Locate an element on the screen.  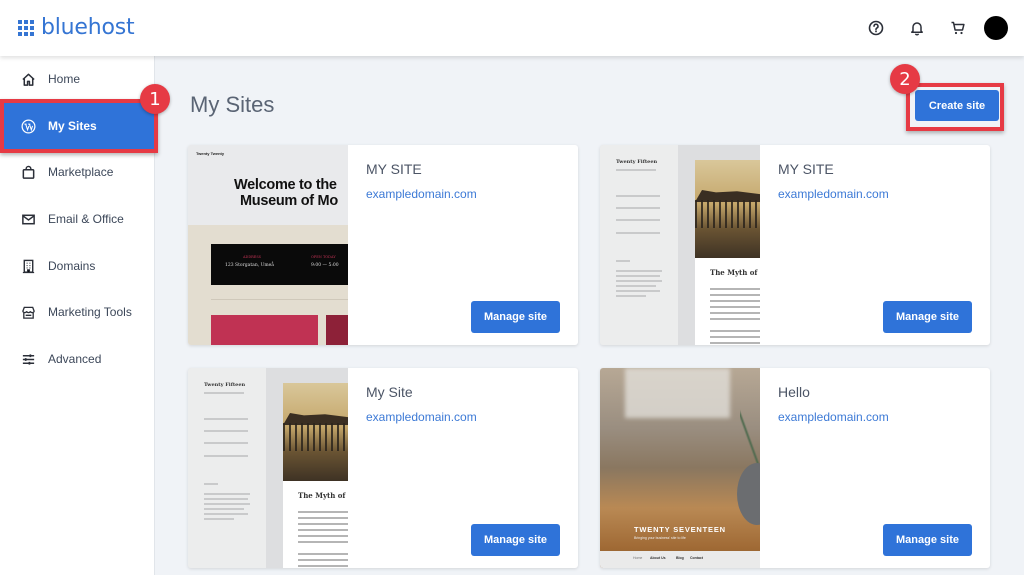
thumbnail-hours: 9:00 — 5:00 is located at coordinates (325, 265).